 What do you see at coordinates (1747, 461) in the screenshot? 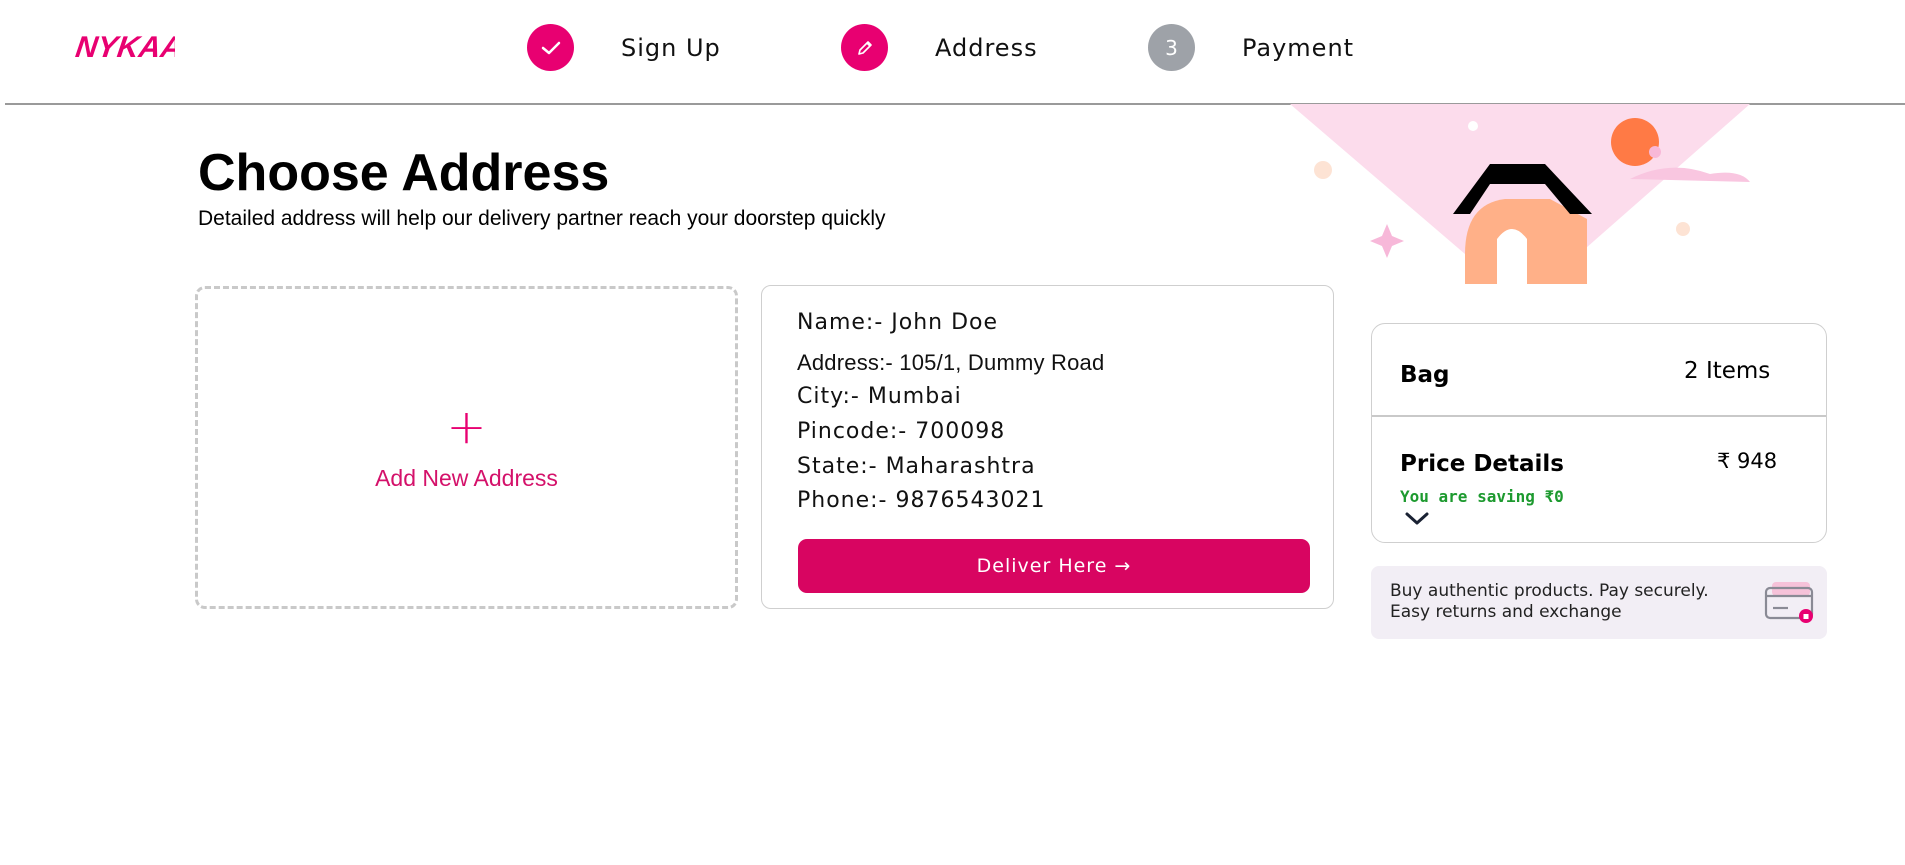
I see `price-total: ₹ 948` at bounding box center [1747, 461].